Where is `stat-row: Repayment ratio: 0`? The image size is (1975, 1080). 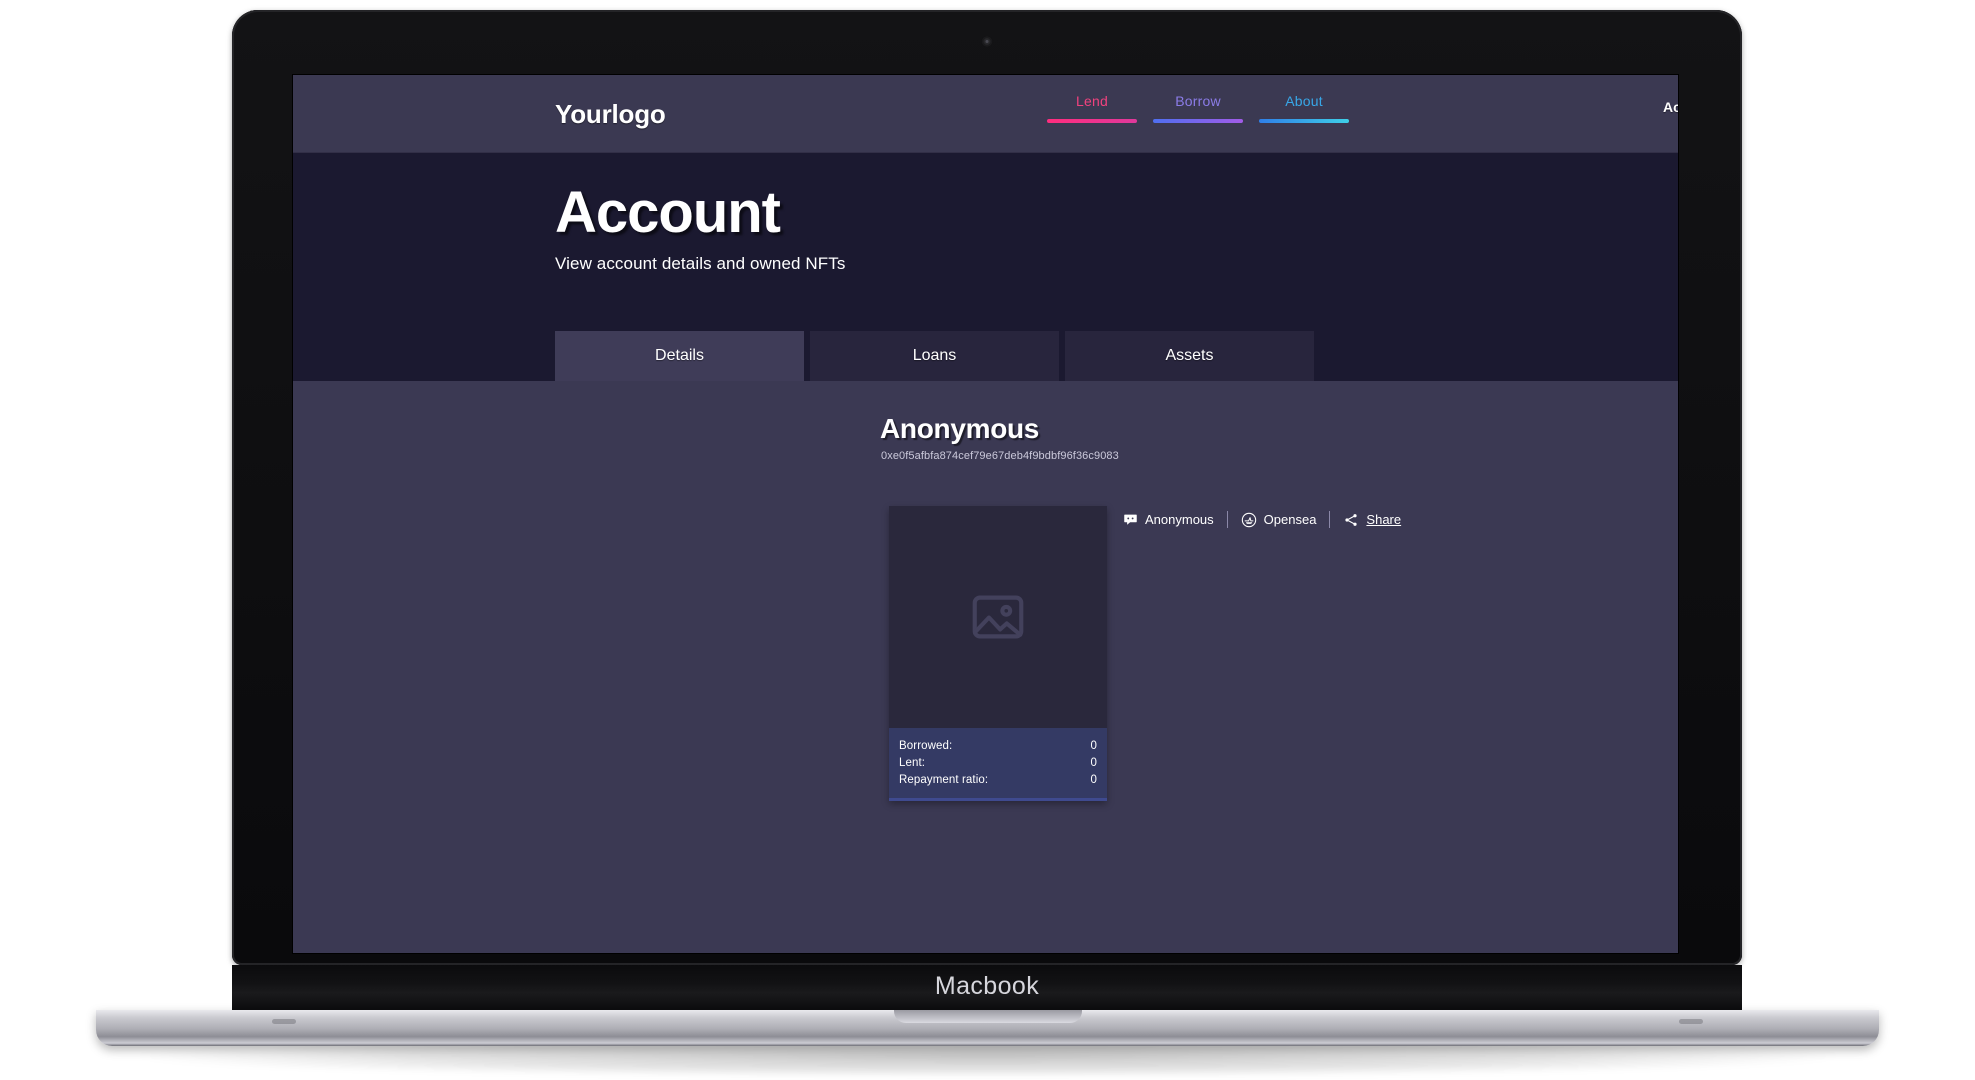 stat-row: Repayment ratio: 0 is located at coordinates (998, 779).